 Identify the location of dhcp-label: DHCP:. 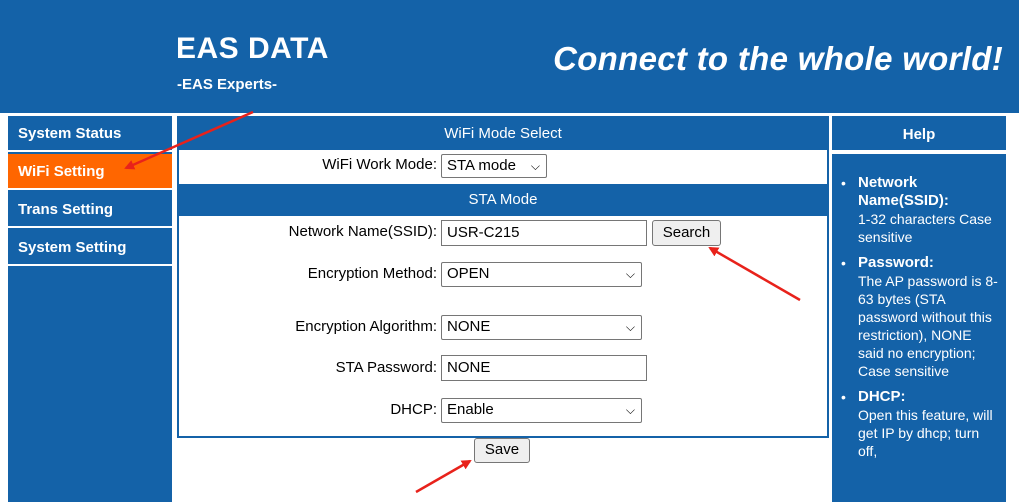
(413, 409).